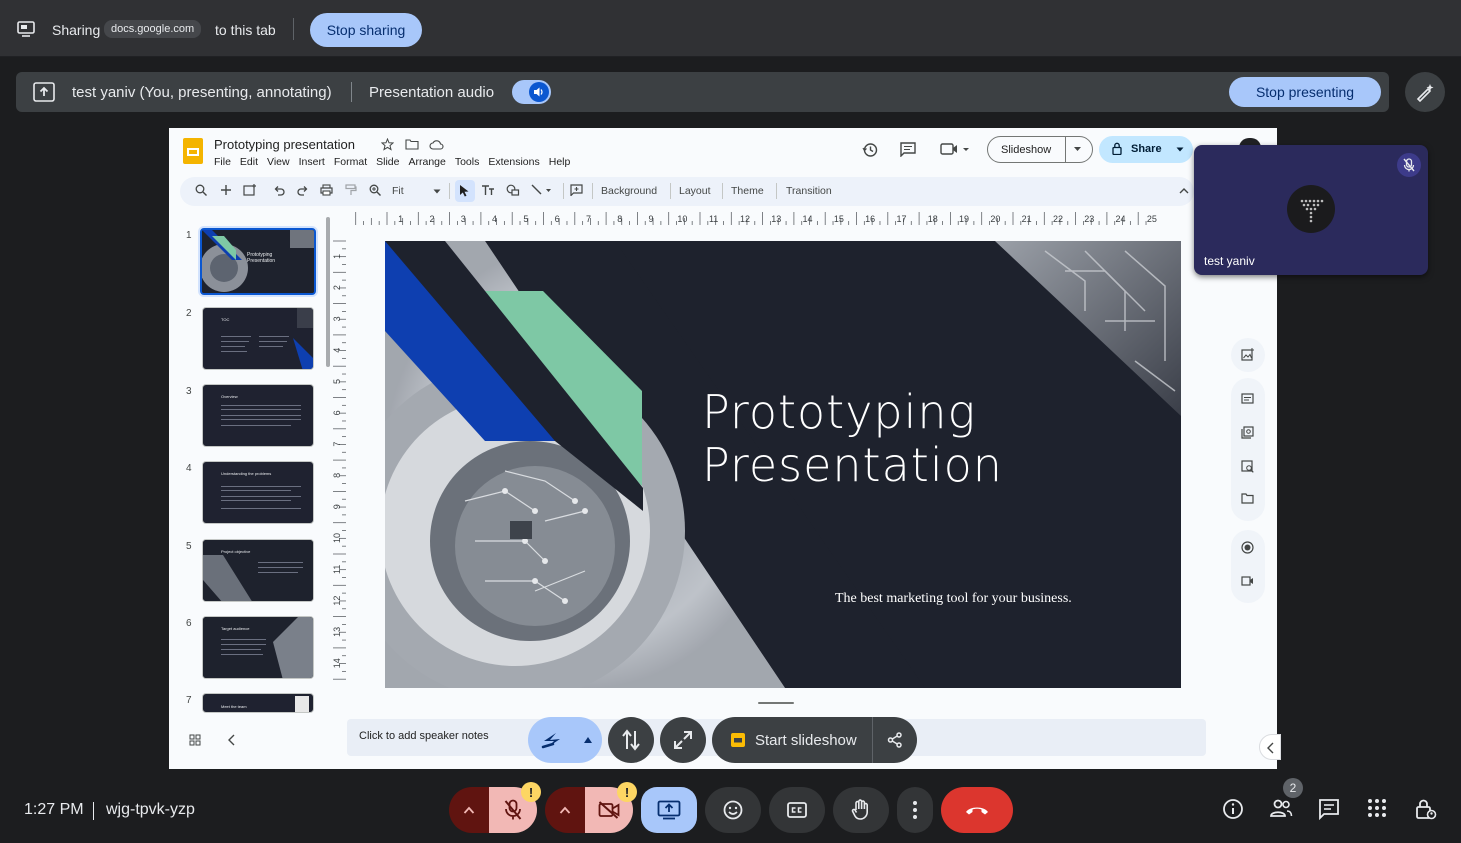  Describe the element at coordinates (258, 261) in the screenshot. I see `slide-thumbnail-1: Prototyping Presentation` at that location.